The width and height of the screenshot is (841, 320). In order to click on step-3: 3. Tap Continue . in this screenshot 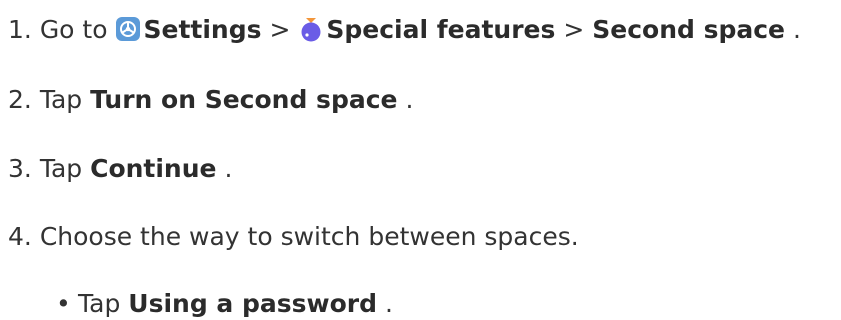, I will do `click(120, 169)`.